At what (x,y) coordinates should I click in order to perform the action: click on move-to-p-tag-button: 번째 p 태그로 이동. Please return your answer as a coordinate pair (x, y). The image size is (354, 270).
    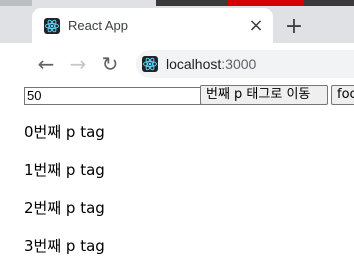
    Looking at the image, I should click on (264, 95).